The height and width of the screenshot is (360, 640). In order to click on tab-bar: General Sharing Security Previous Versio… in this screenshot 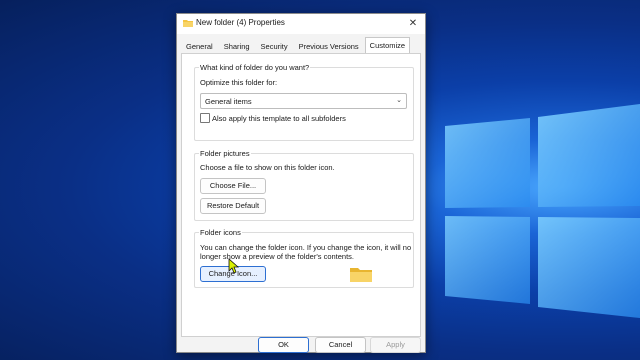, I will do `click(296, 45)`.